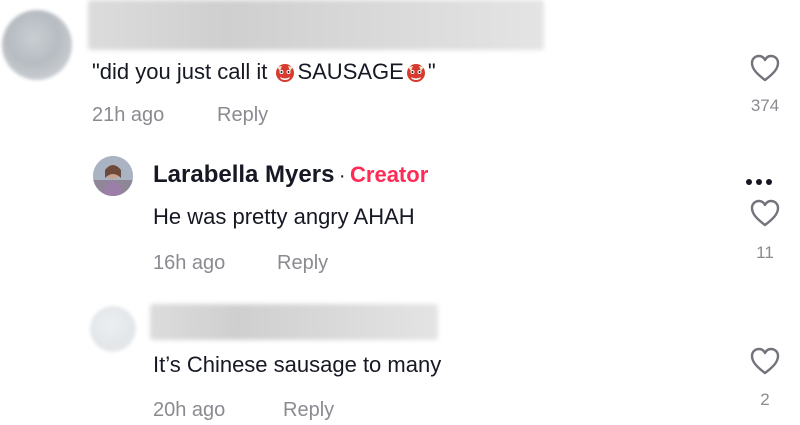 The width and height of the screenshot is (800, 425). I want to click on comment-timestamp: 21h ago, so click(128, 115).